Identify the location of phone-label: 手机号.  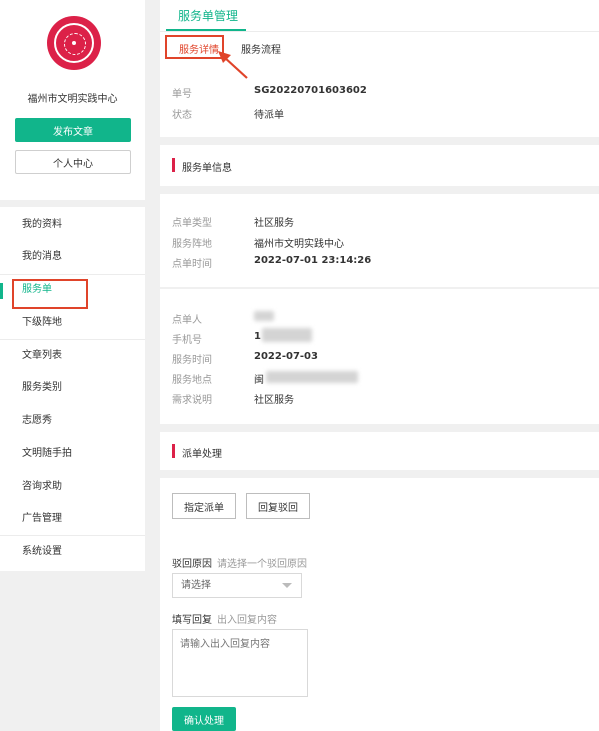
(187, 340).